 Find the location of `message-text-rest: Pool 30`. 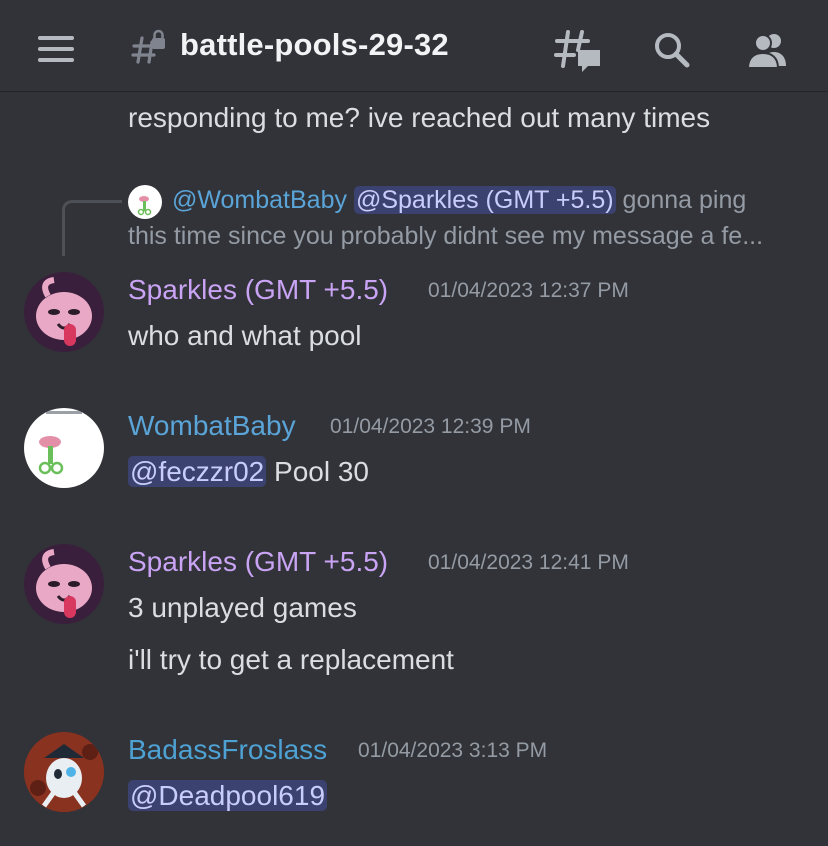

message-text-rest: Pool 30 is located at coordinates (317, 471).